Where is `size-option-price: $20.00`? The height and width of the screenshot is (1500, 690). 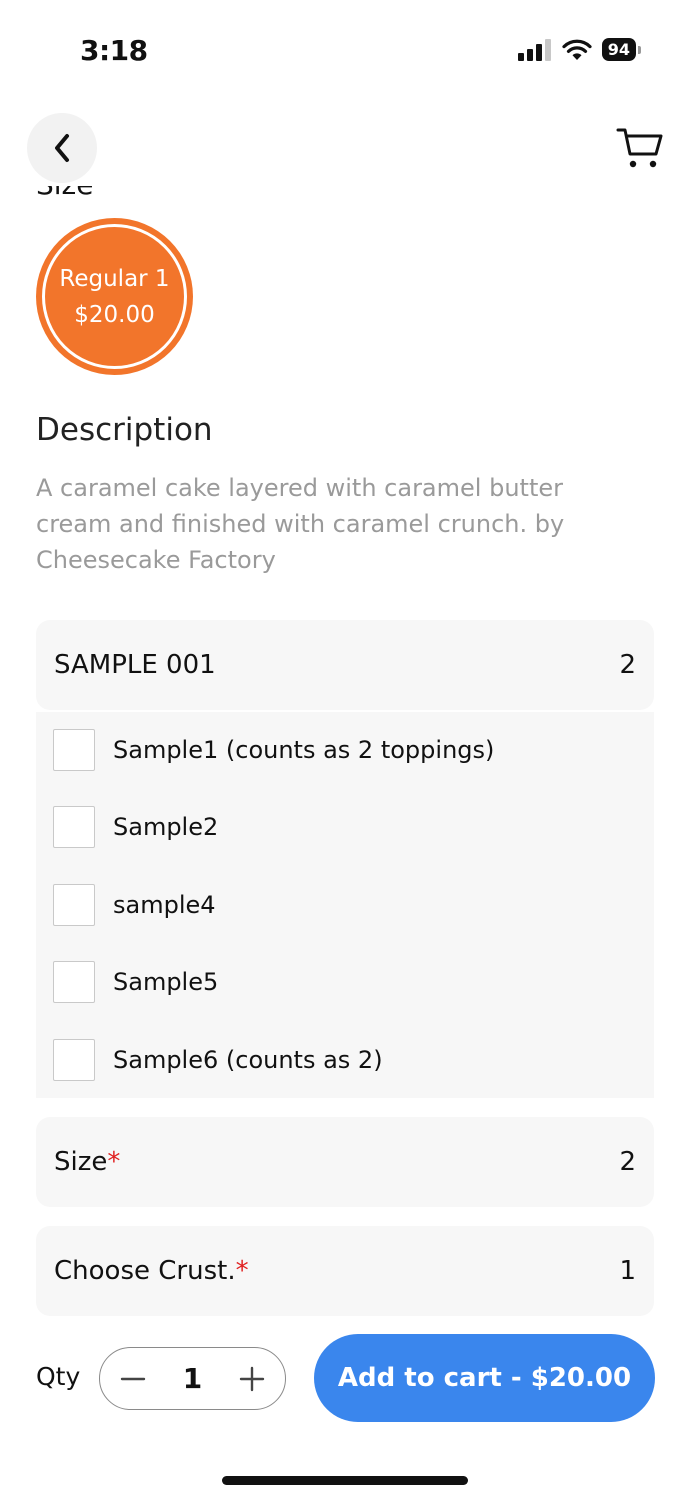 size-option-price: $20.00 is located at coordinates (114, 314).